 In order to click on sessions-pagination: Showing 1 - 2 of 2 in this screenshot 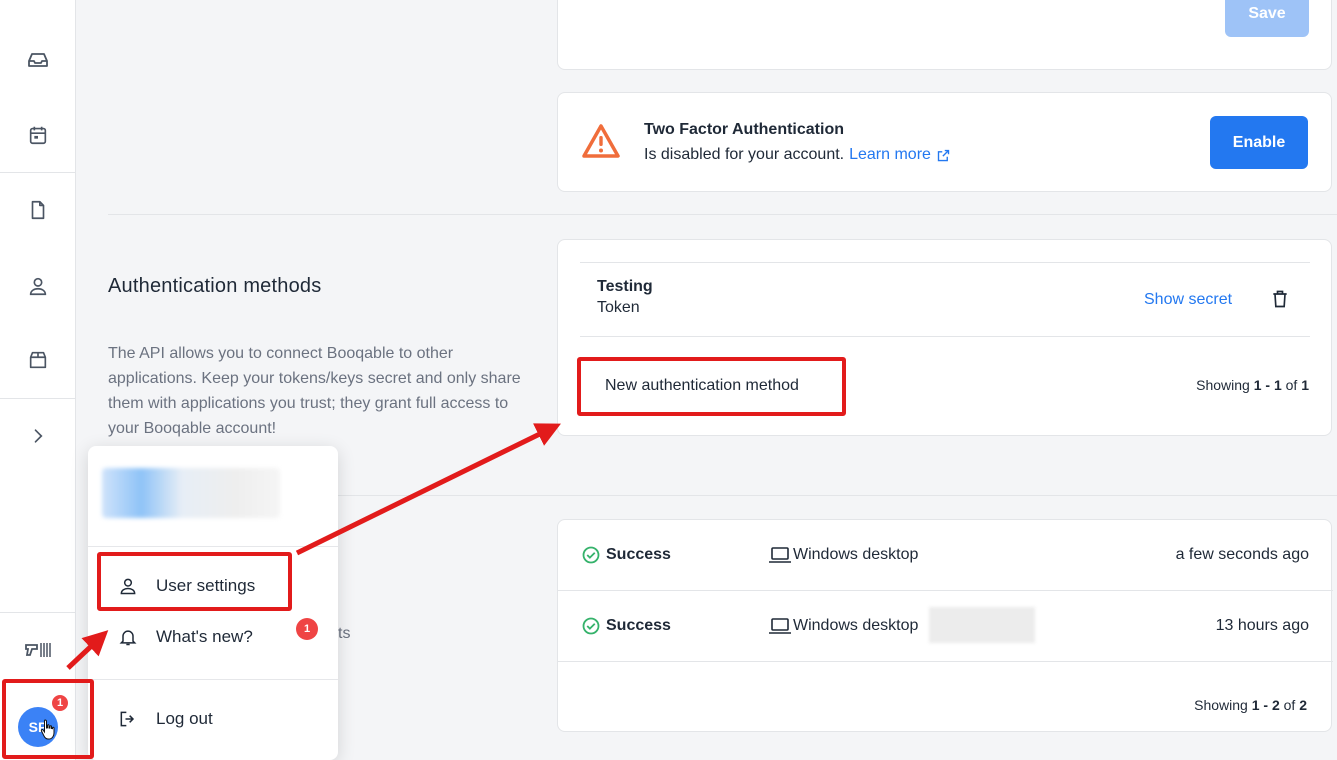, I will do `click(1250, 705)`.